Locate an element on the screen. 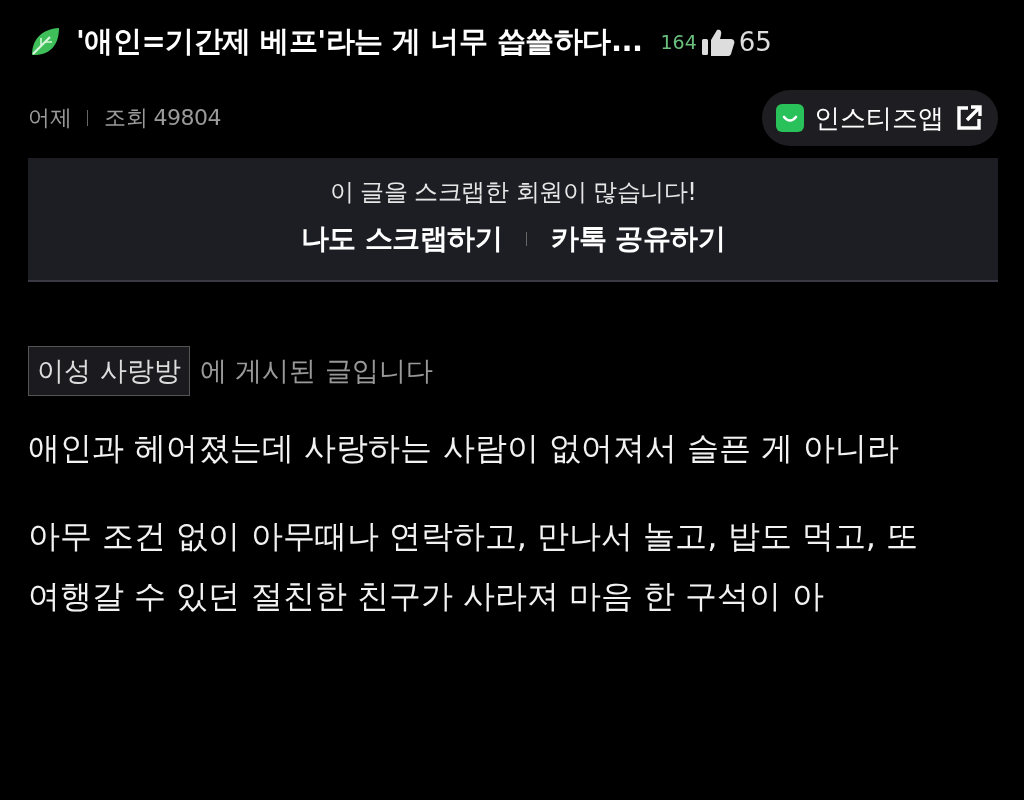 This screenshot has width=1024, height=800. app-button: 인스티즈앱 is located at coordinates (880, 118).